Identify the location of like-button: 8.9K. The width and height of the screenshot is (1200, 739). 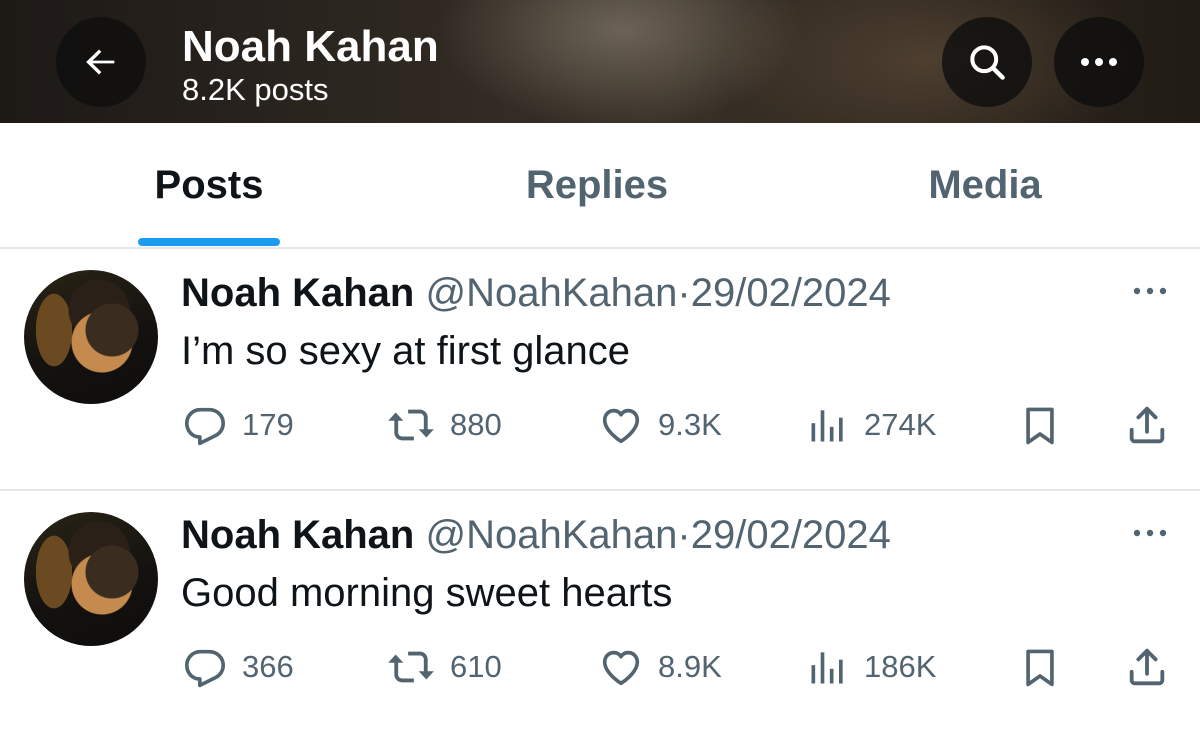
(660, 667).